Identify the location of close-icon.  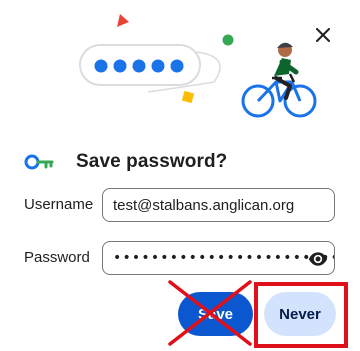
(323, 35).